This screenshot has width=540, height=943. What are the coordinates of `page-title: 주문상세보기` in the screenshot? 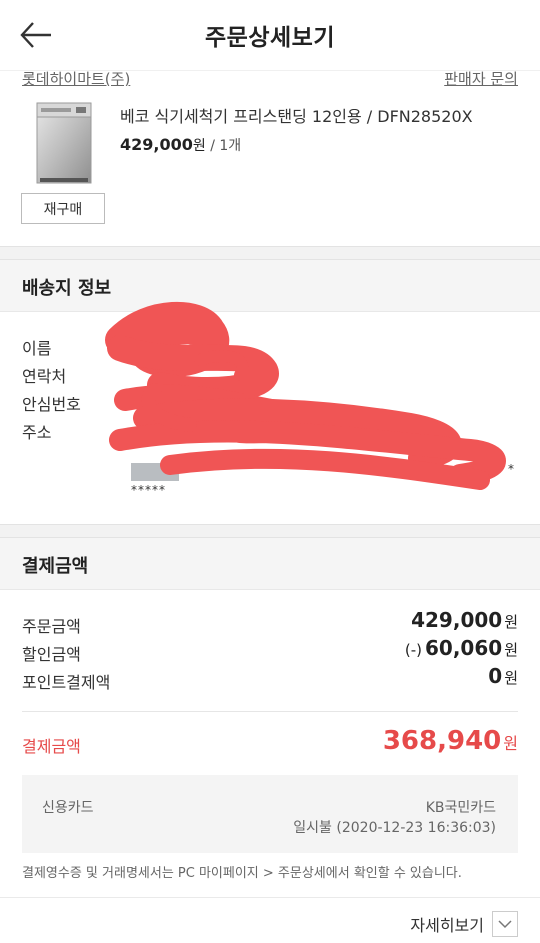 It's located at (270, 38).